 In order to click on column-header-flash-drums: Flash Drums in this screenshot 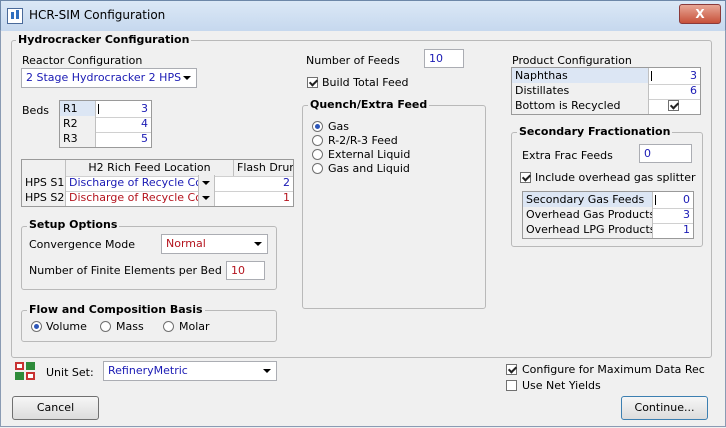, I will do `click(265, 167)`.